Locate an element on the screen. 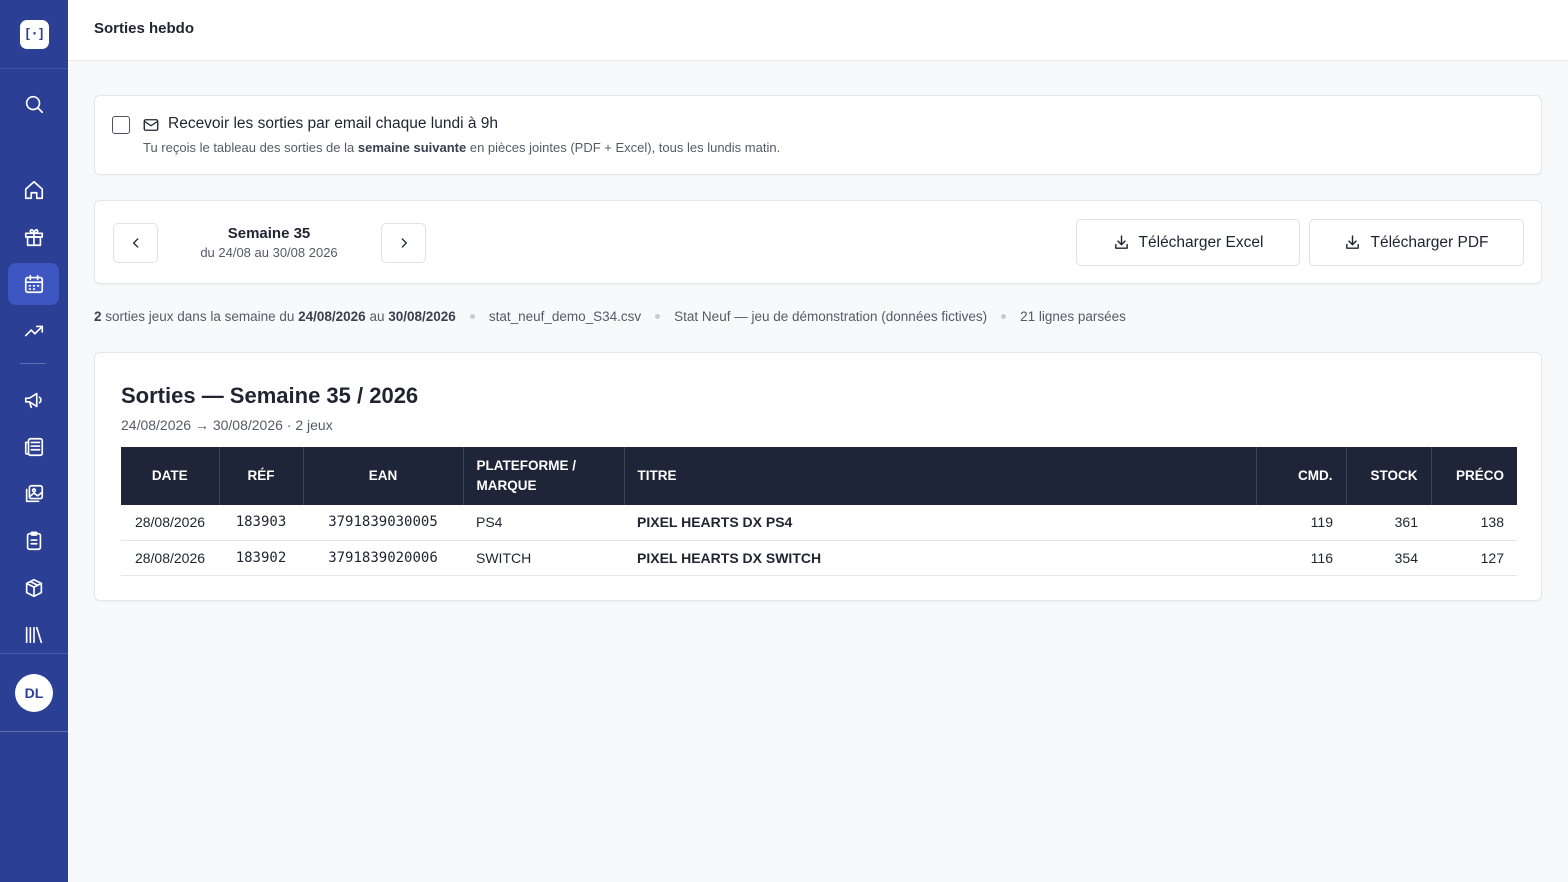 This screenshot has width=1568, height=882. cell-ean: 3791839020006 is located at coordinates (383, 558).